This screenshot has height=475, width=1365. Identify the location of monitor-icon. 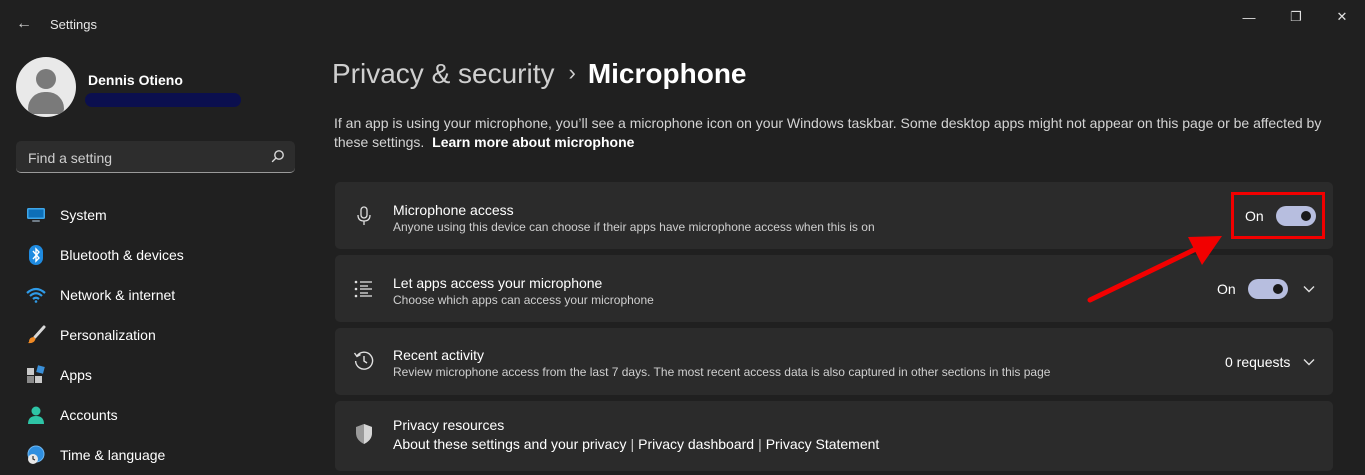
(36, 215).